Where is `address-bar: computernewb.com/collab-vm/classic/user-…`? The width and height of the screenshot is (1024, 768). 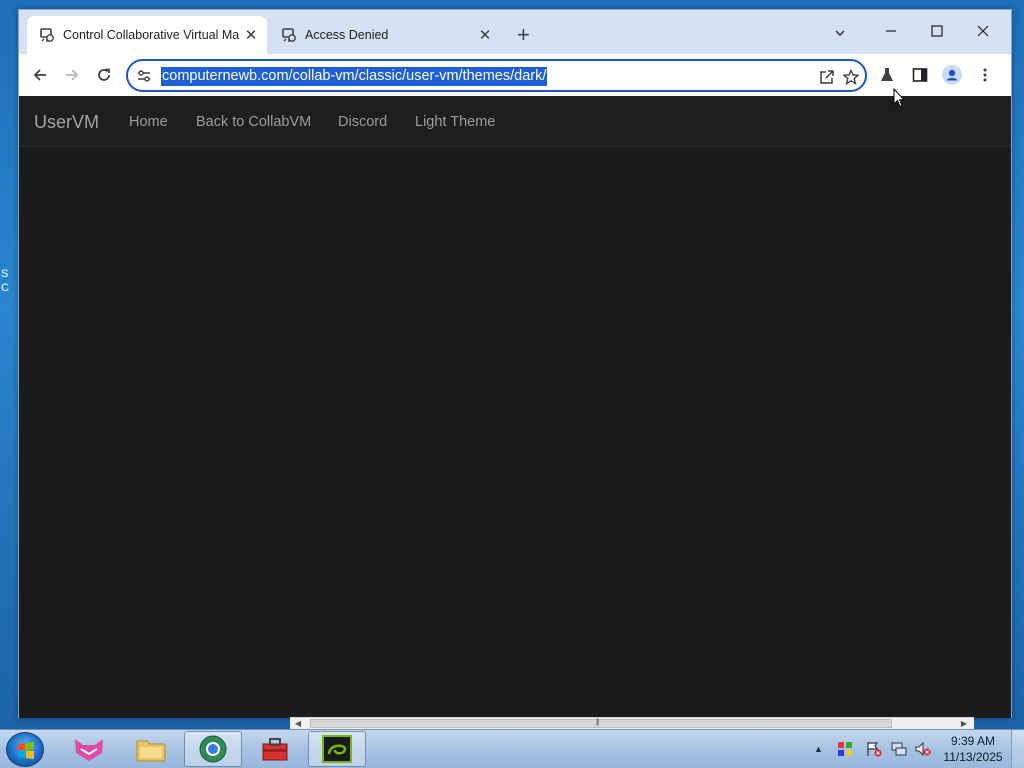
address-bar: computernewb.com/collab-vm/classic/user-… is located at coordinates (496, 75).